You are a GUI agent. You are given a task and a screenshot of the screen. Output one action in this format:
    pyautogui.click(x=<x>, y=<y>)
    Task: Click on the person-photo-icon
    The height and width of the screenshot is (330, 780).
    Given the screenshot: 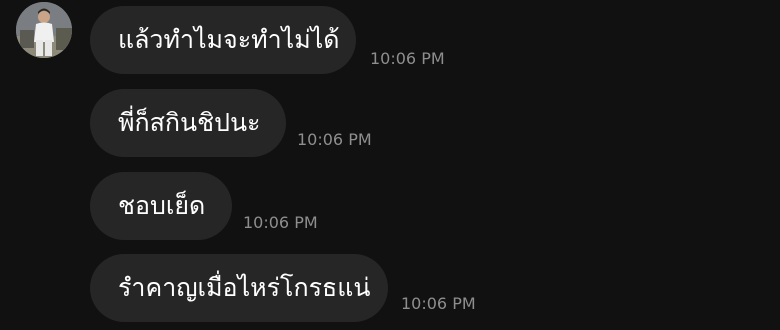 What is the action you would take?
    pyautogui.click(x=44, y=30)
    